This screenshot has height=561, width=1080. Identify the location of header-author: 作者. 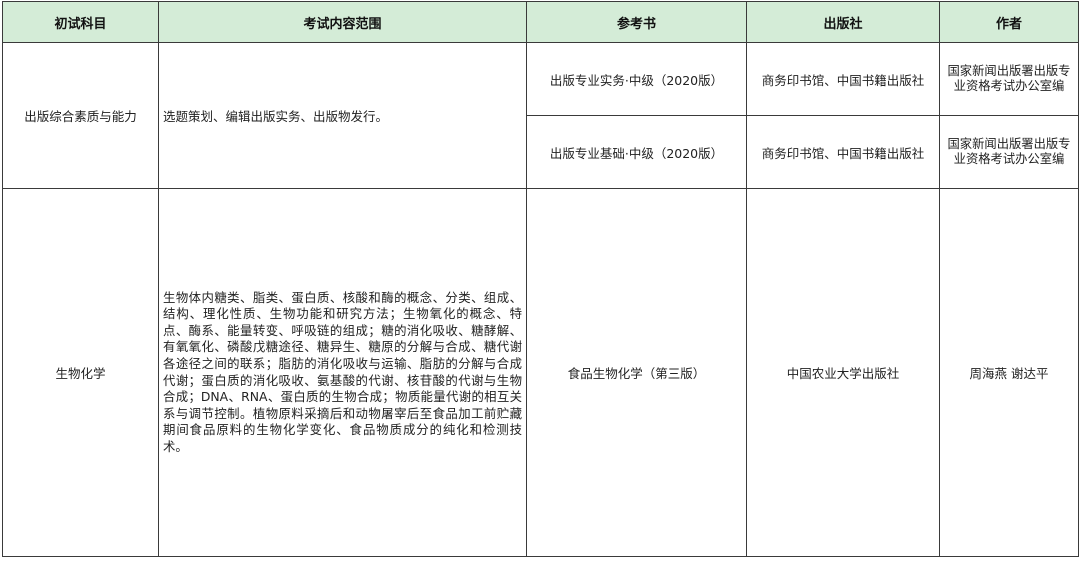
(1009, 22).